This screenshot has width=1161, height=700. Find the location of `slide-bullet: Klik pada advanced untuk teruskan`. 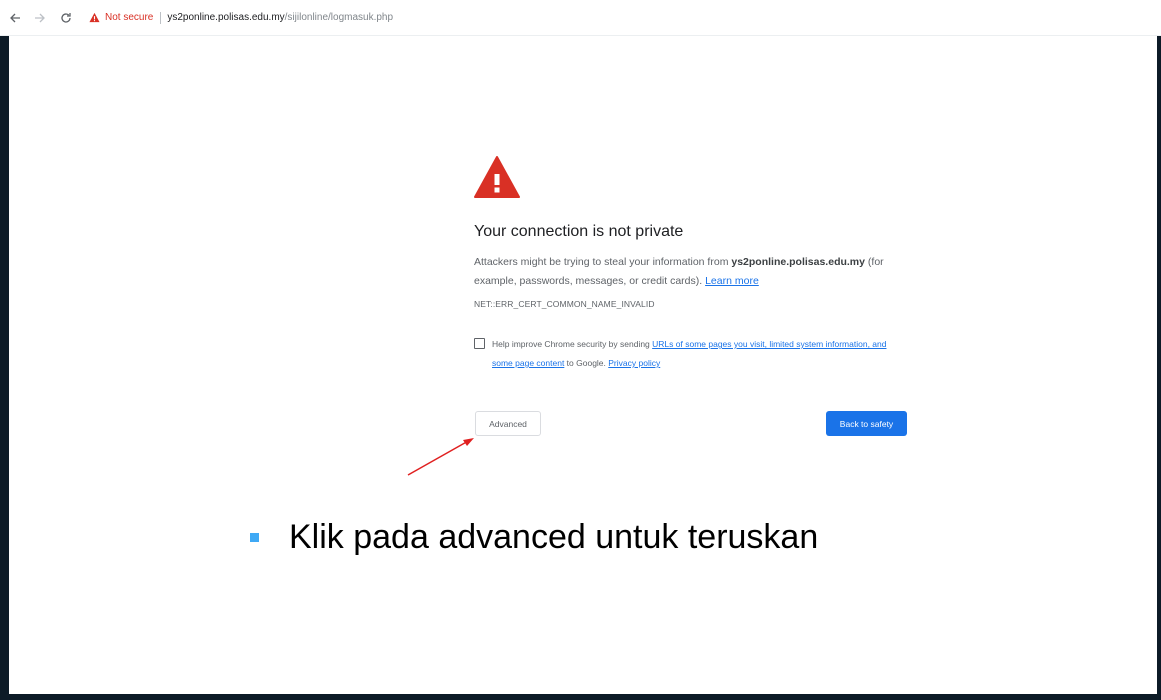

slide-bullet: Klik pada advanced untuk teruskan is located at coordinates (534, 537).